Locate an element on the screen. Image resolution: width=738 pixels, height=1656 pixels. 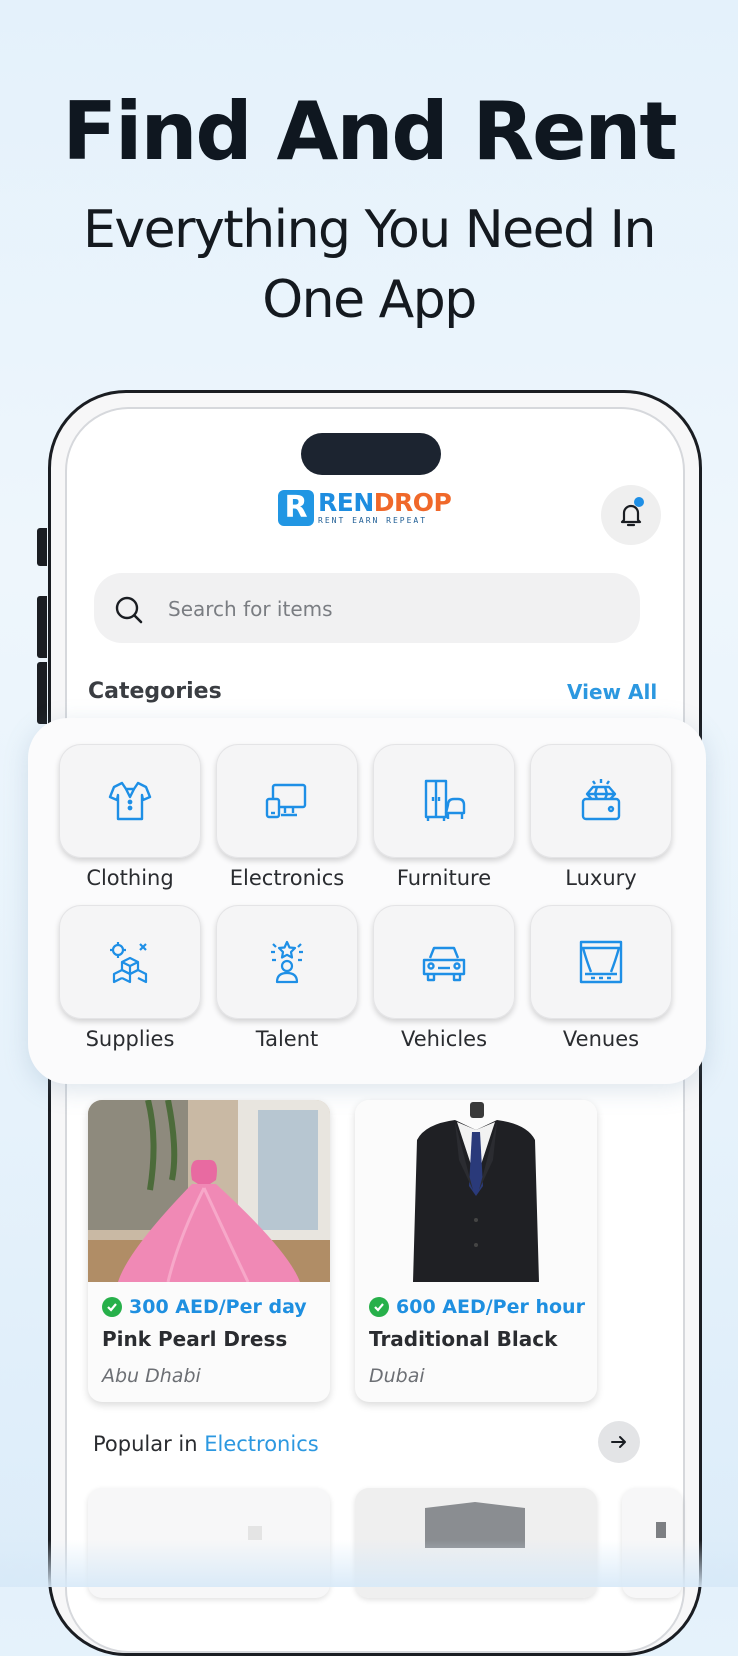
dynamic-island is located at coordinates (371, 454).